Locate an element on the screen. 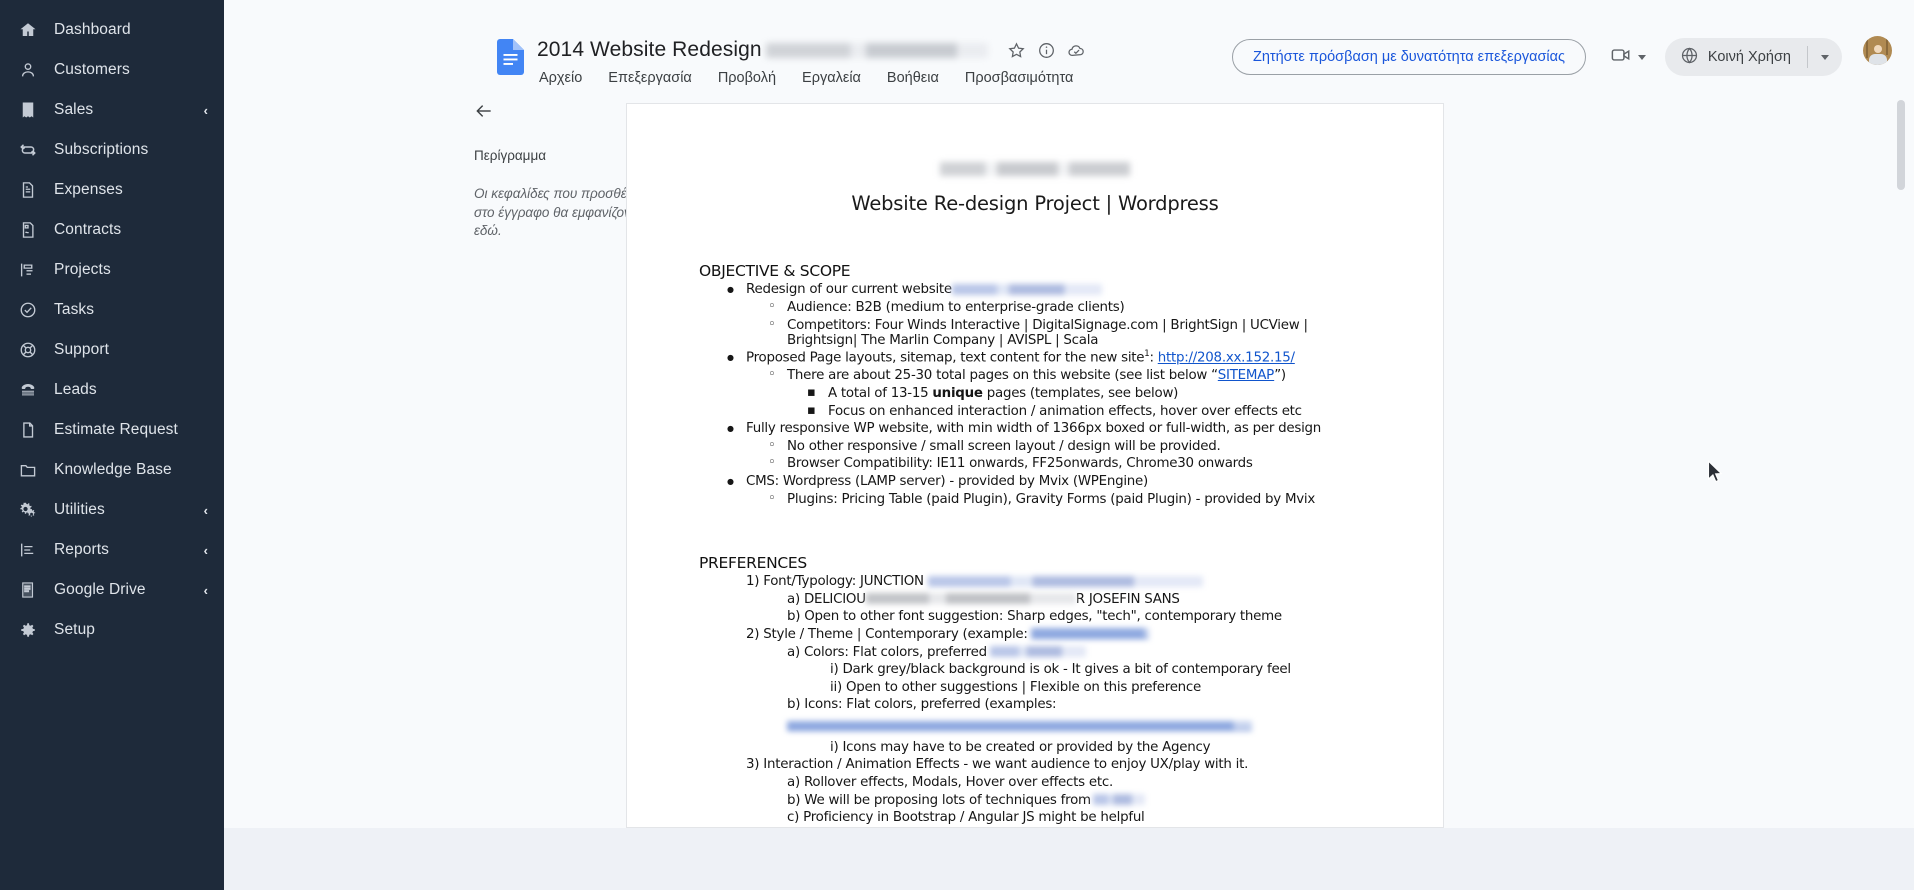 This screenshot has width=1914, height=890. list-marker: a) is located at coordinates (793, 599).